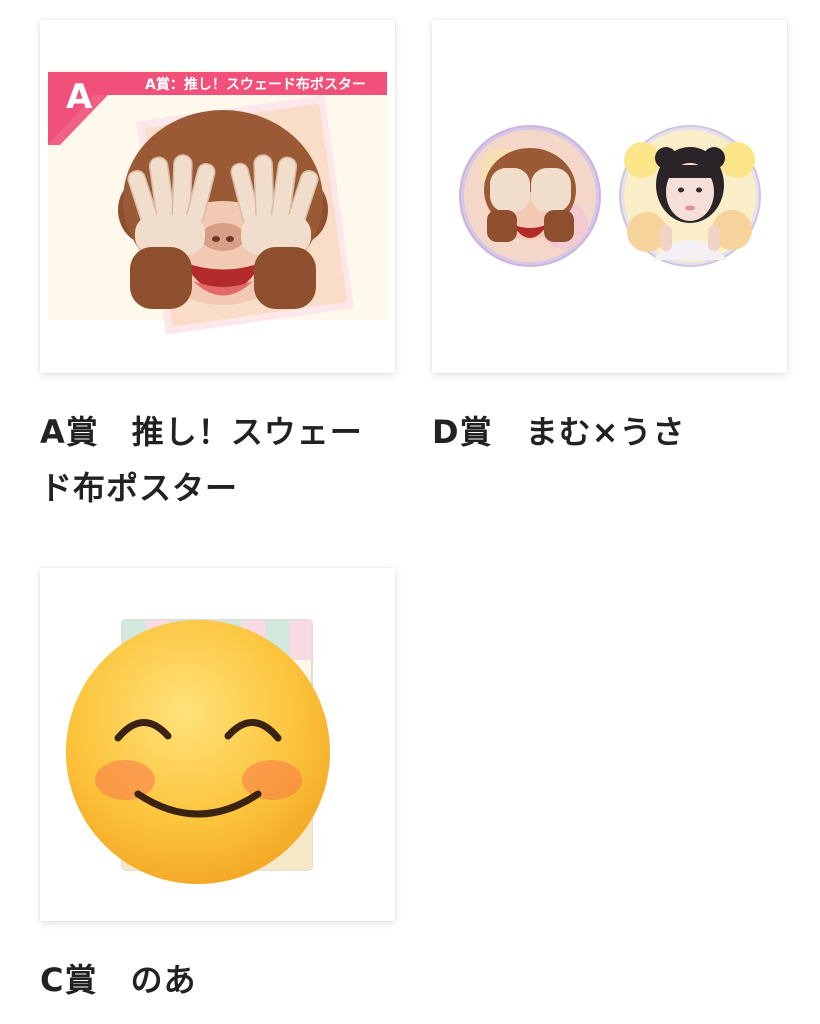  I want to click on item-caption-d: D賞 まむ×うさ, so click(612, 432).